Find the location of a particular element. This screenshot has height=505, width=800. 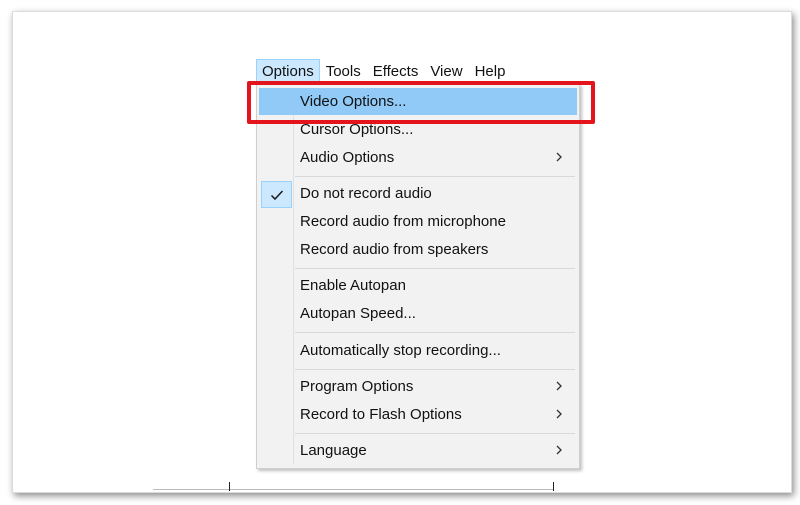

menu-item-record-to-flash-options: Record to Flash Options is located at coordinates (418, 414).